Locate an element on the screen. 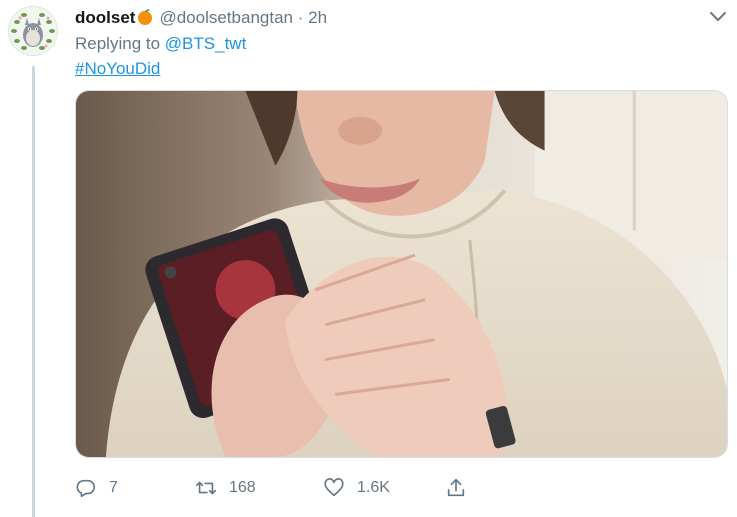 This screenshot has width=737, height=517. tangerine-emoji-icon is located at coordinates (145, 17).